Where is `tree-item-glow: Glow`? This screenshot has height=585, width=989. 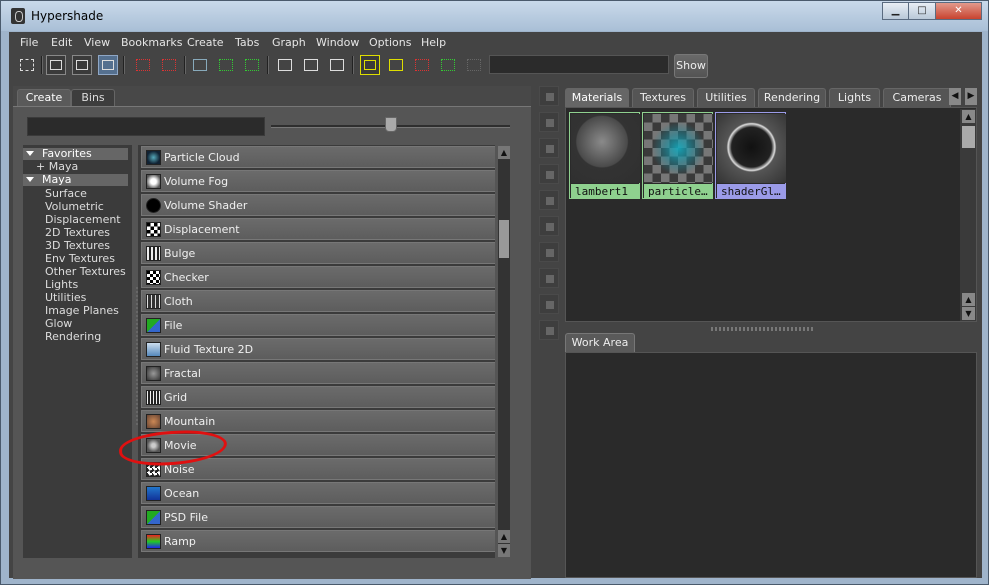
tree-item-glow: Glow is located at coordinates (58, 323).